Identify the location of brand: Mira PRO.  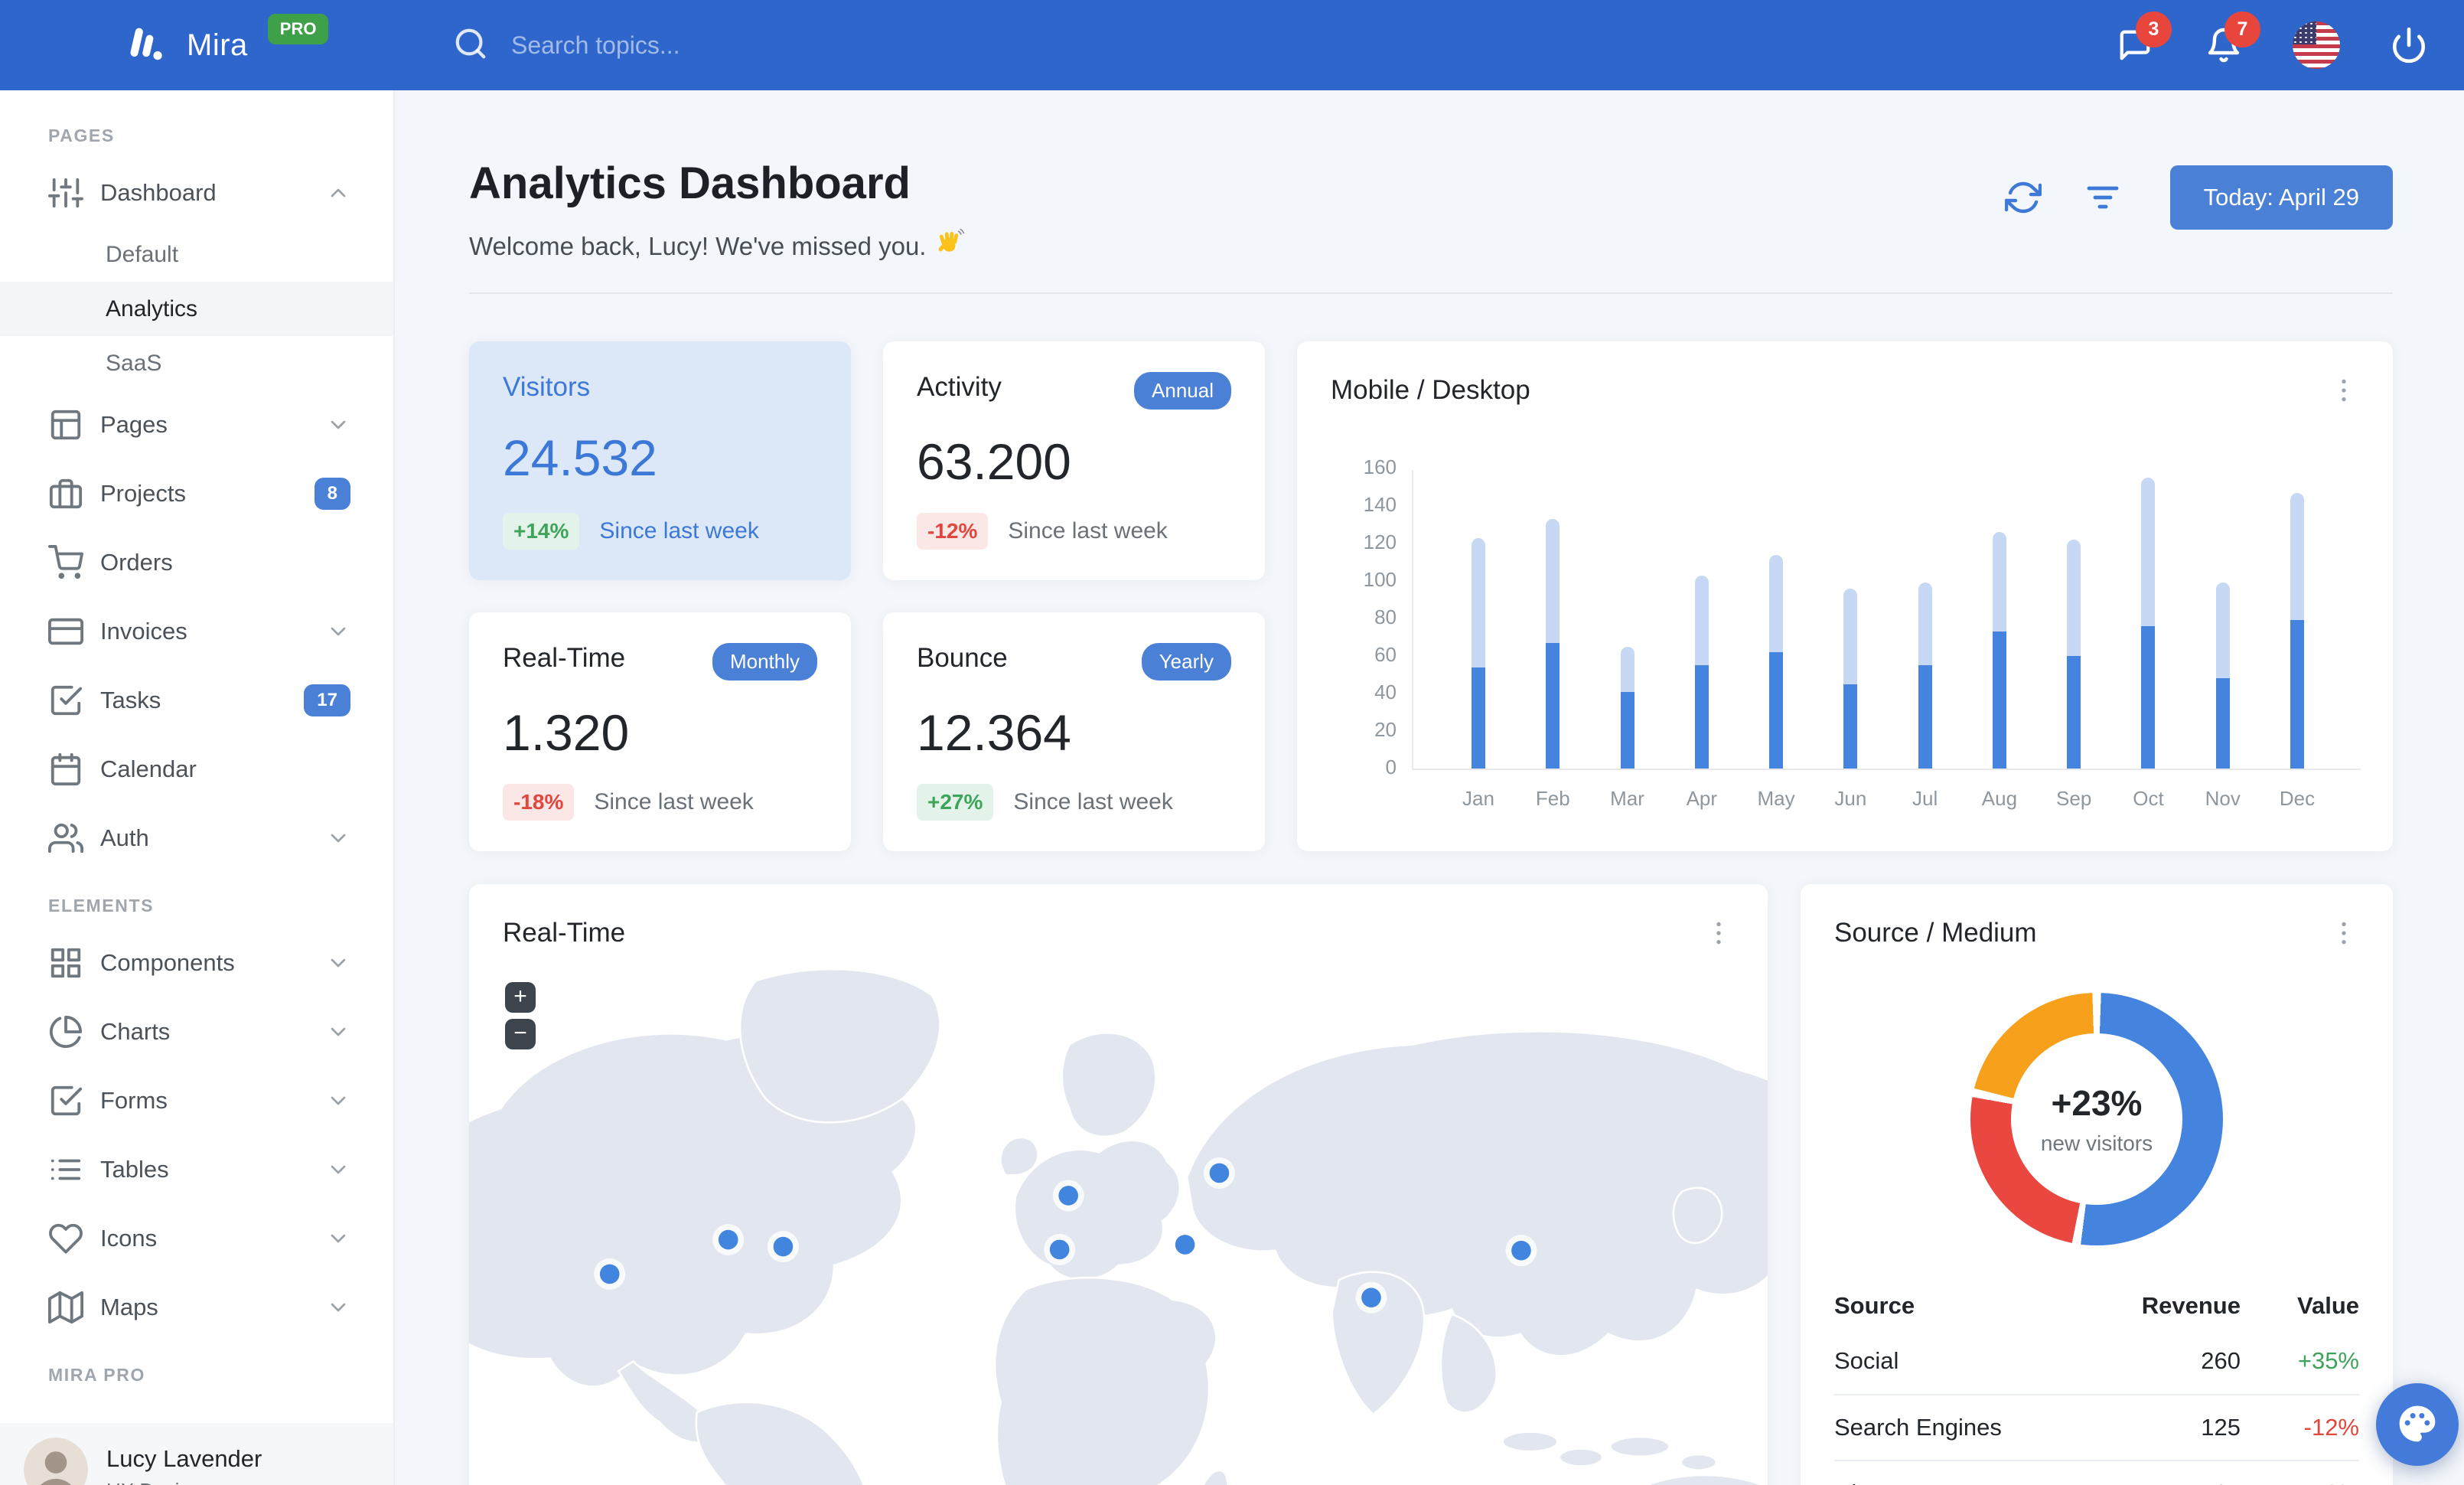
(258, 41).